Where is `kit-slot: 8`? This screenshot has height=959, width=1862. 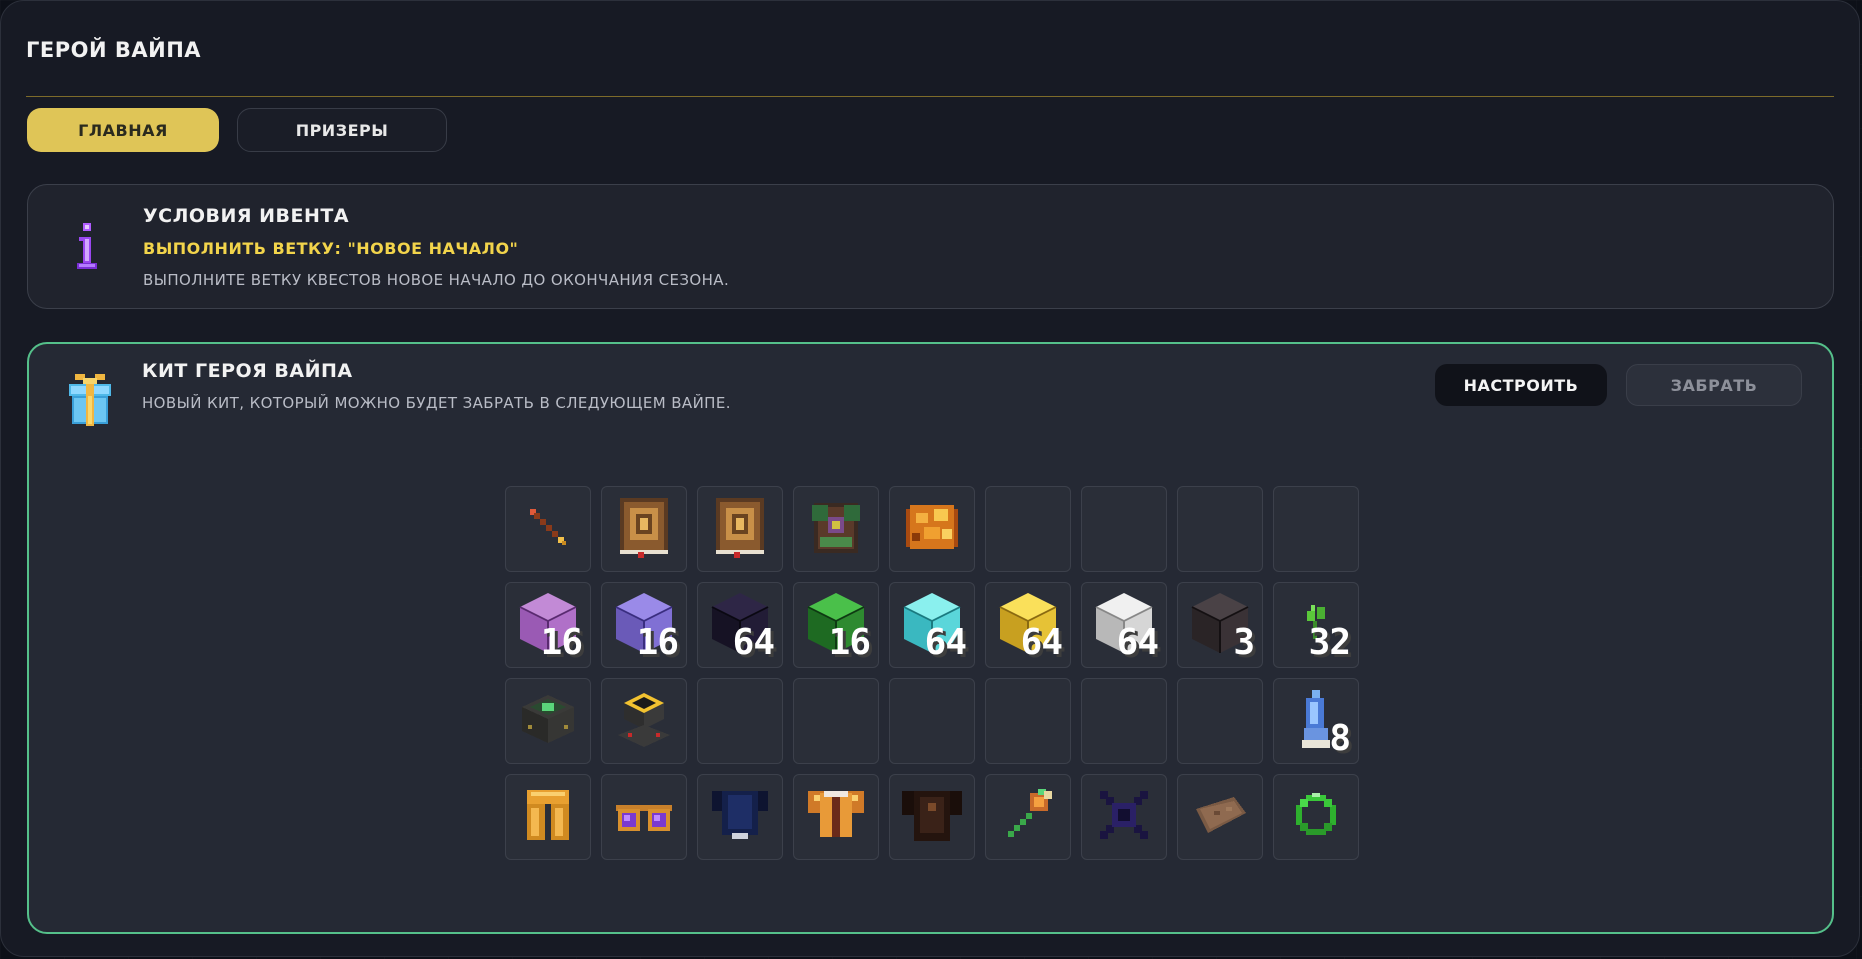
kit-slot: 8 is located at coordinates (1316, 721).